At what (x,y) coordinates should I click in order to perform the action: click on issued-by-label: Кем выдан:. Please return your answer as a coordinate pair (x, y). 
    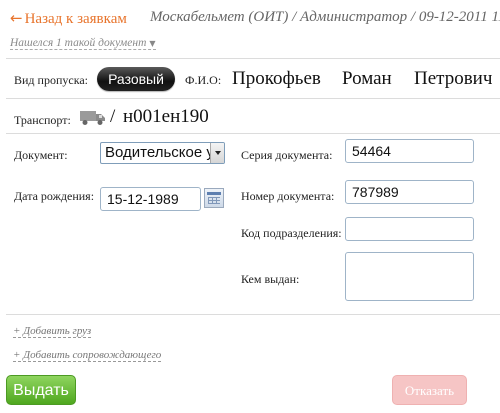
    Looking at the image, I should click on (270, 279).